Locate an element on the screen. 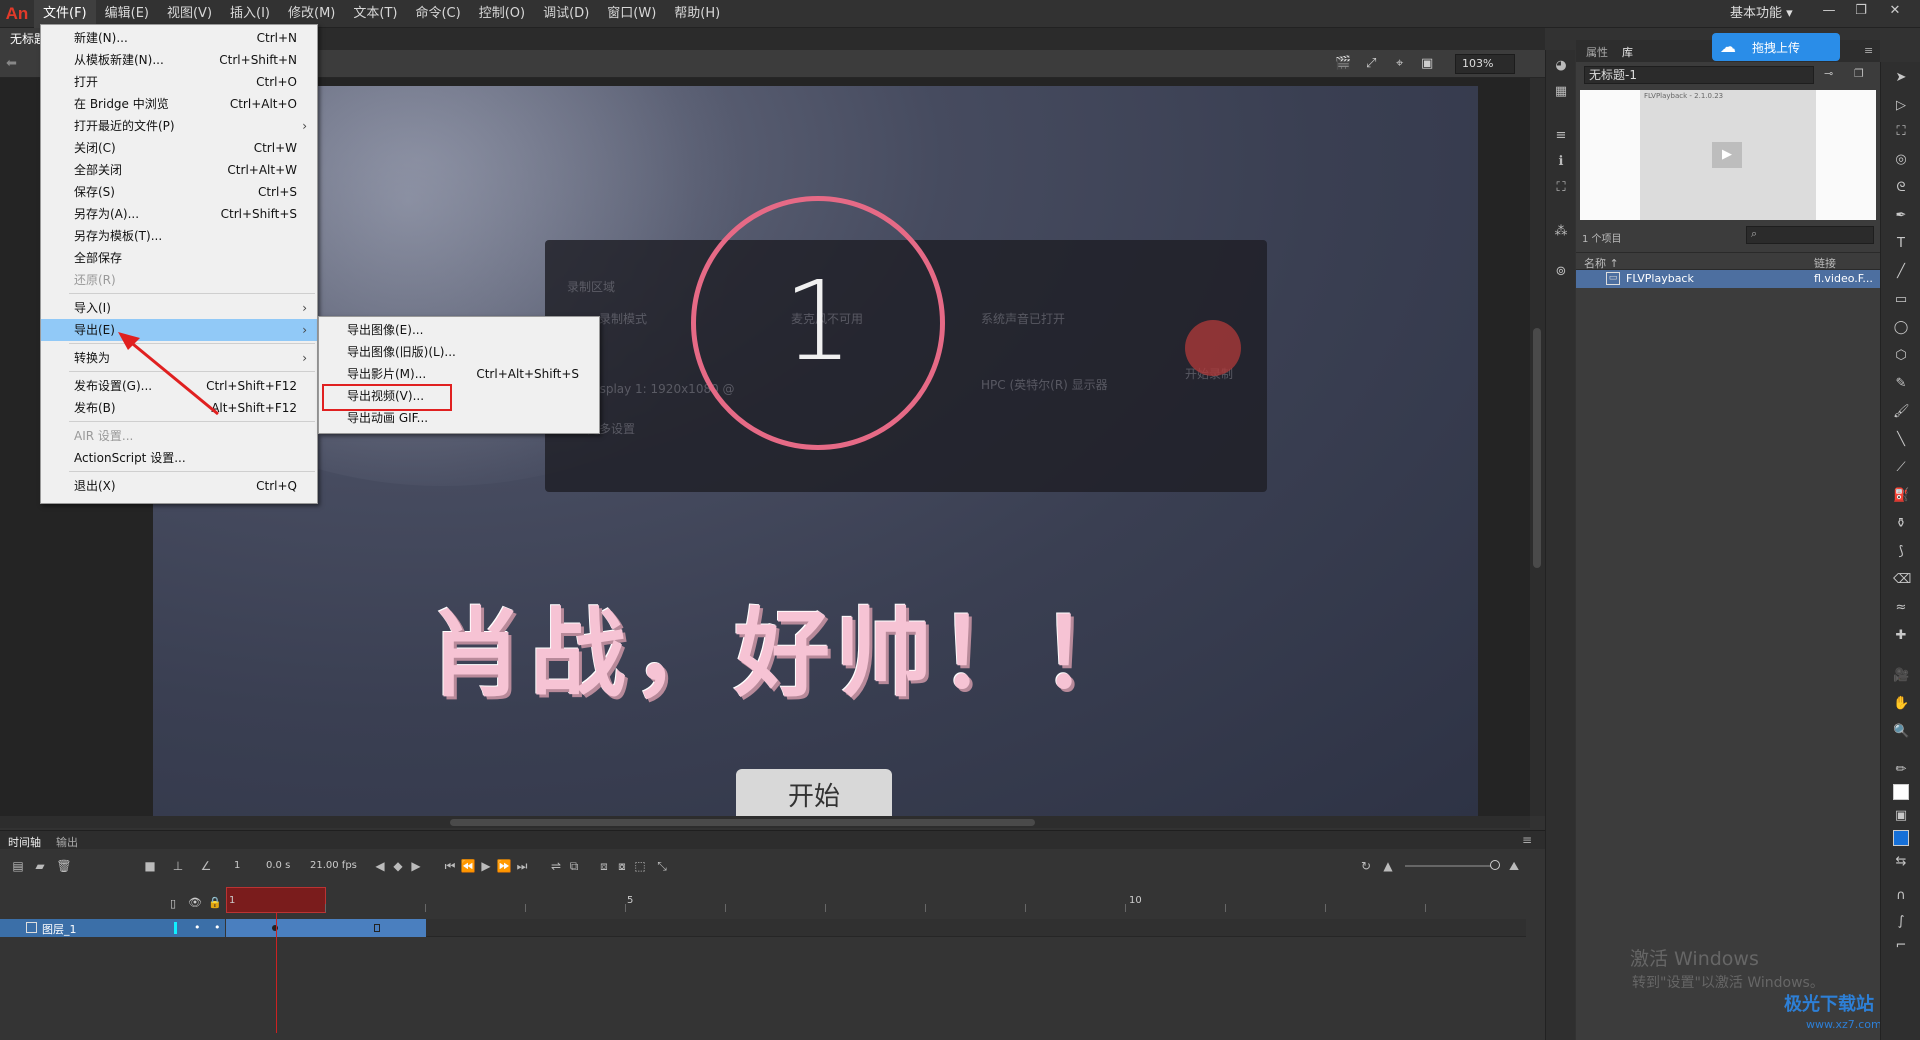 The image size is (1920, 1040). hand-tool-icon: ✋ is located at coordinates (1901, 704).